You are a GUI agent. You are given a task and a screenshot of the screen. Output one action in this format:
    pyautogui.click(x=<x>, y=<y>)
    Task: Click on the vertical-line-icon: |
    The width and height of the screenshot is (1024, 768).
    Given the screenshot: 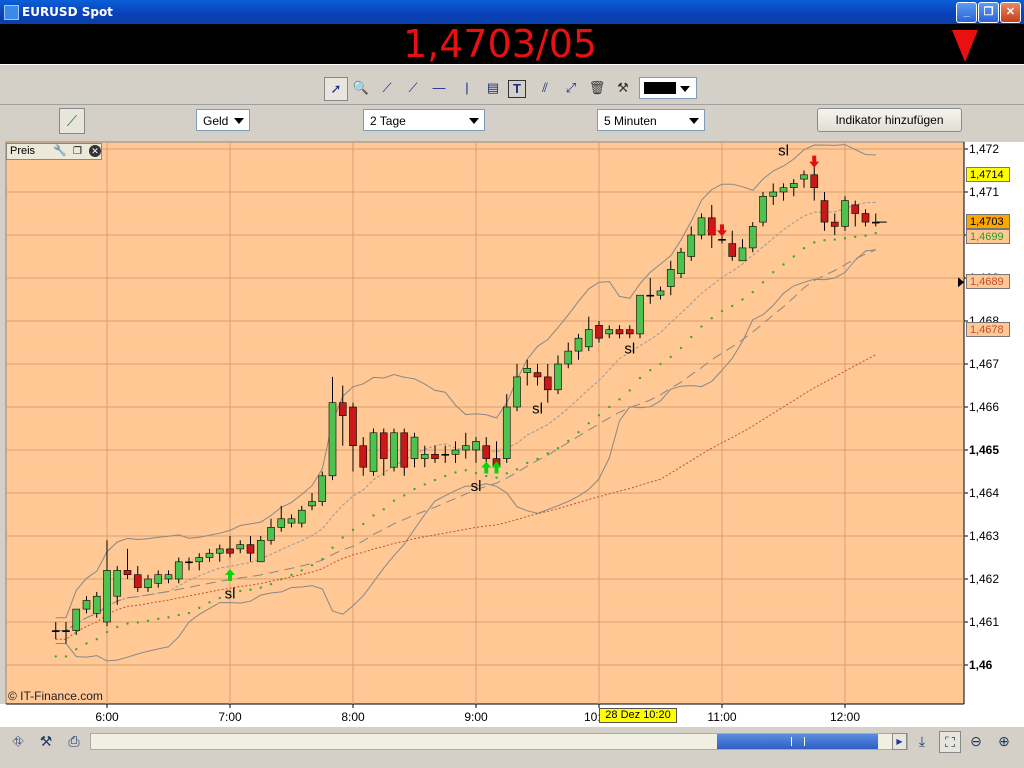 What is the action you would take?
    pyautogui.click(x=467, y=88)
    